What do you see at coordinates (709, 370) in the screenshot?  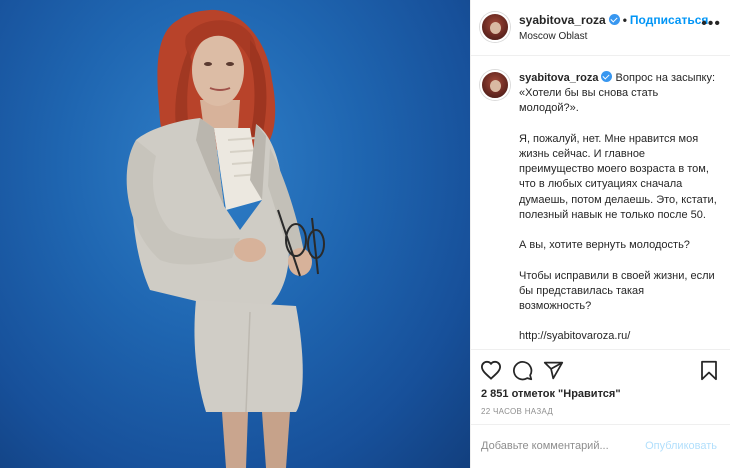 I see `bookmark-icon` at bounding box center [709, 370].